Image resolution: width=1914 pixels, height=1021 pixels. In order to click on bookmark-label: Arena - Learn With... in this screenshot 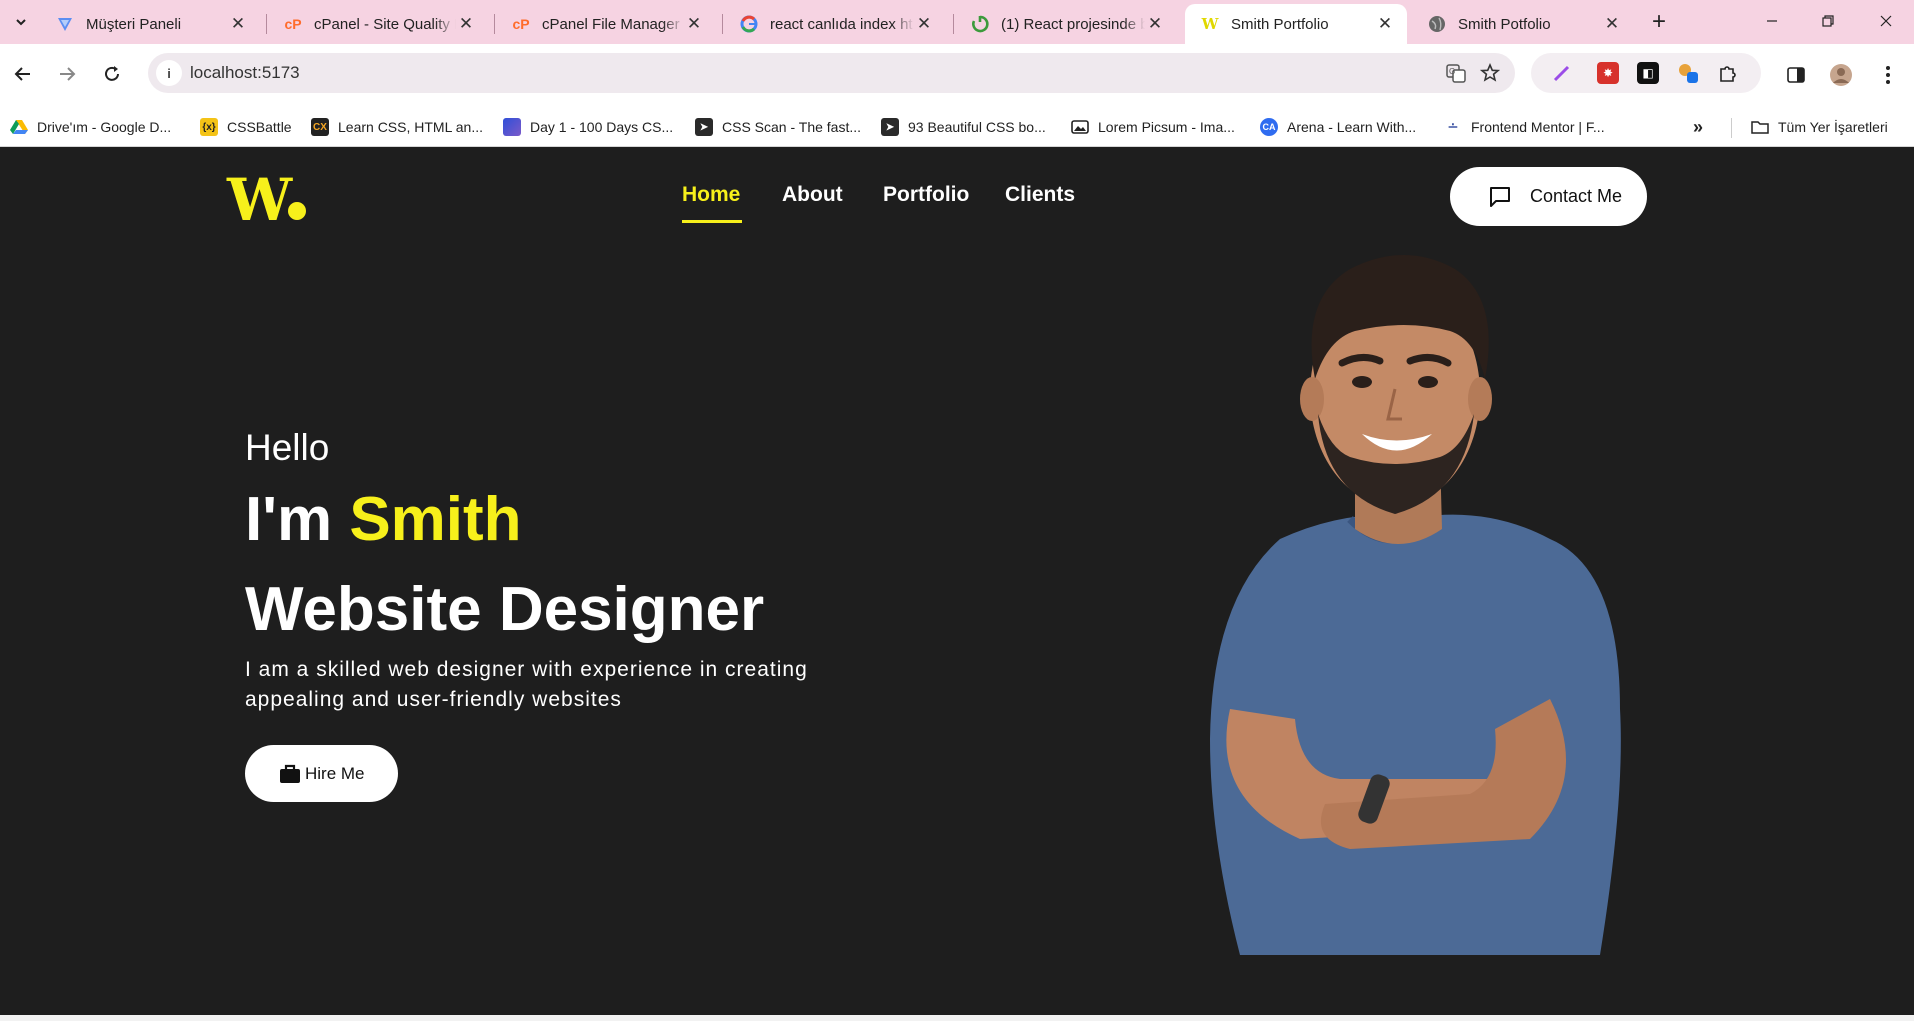, I will do `click(1352, 127)`.